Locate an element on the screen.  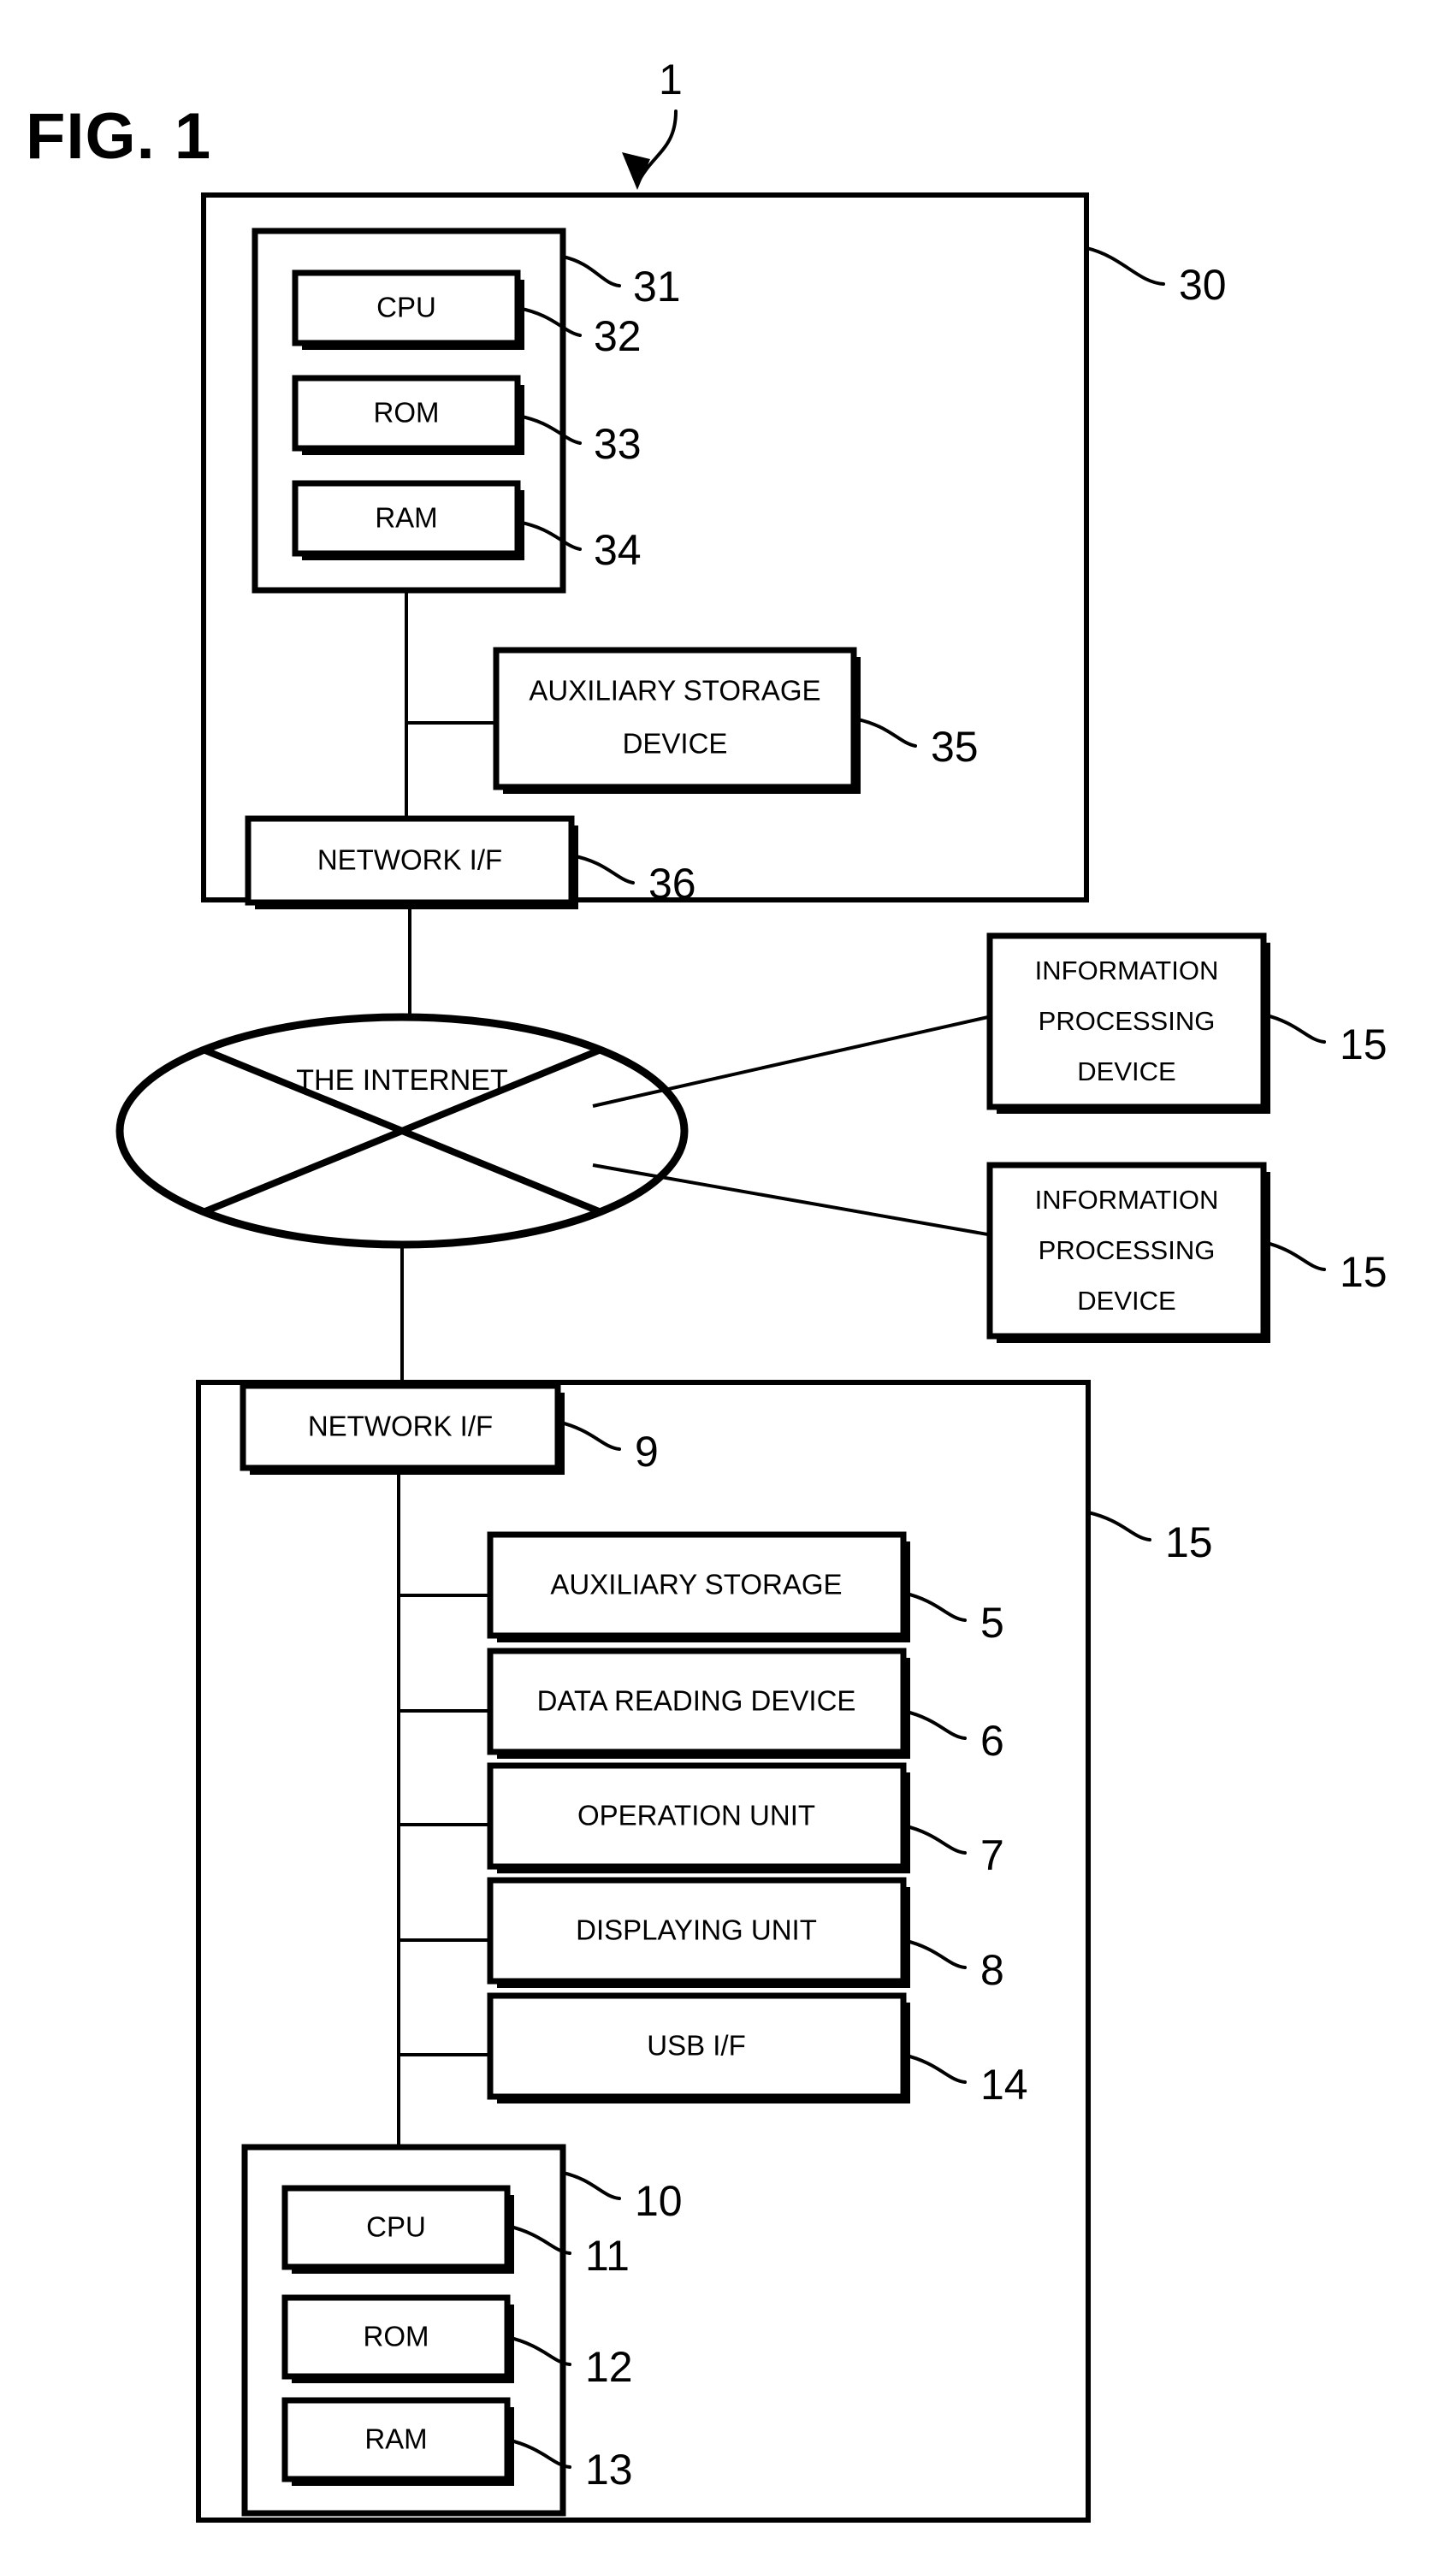
client-usb-if-label: USB I/F is located at coordinates (696, 2046).